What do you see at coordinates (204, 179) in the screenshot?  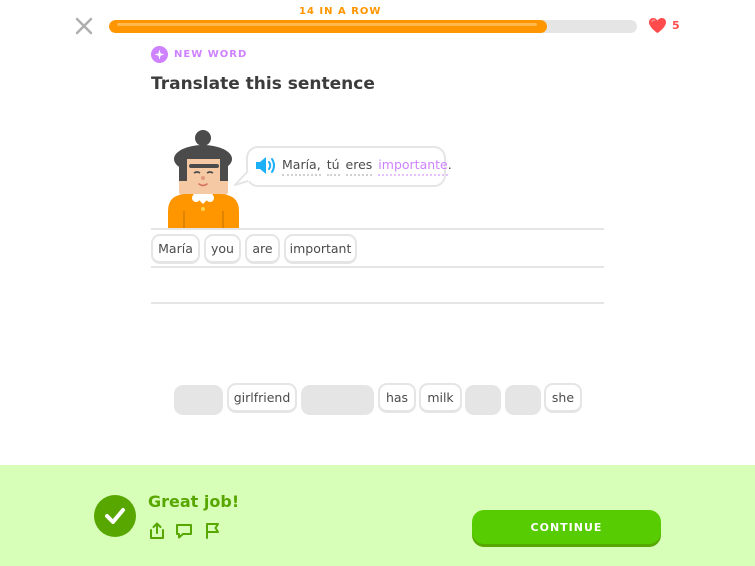 I see `character-illustration` at bounding box center [204, 179].